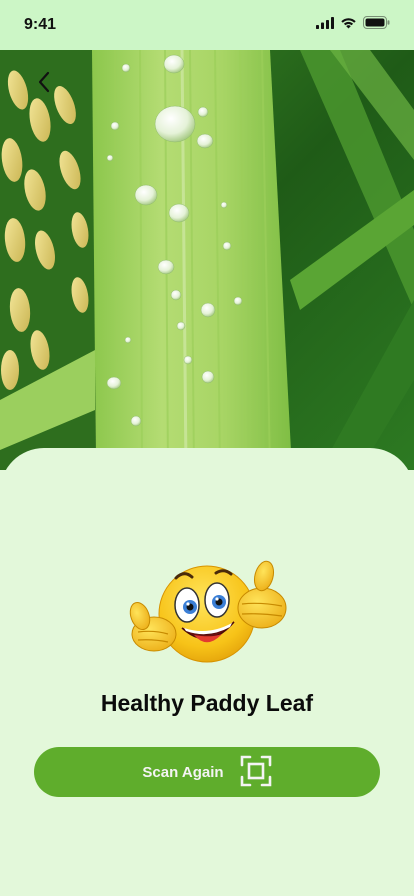 The width and height of the screenshot is (414, 896). Describe the element at coordinates (325, 25) in the screenshot. I see `cellular-signal-icon` at that location.